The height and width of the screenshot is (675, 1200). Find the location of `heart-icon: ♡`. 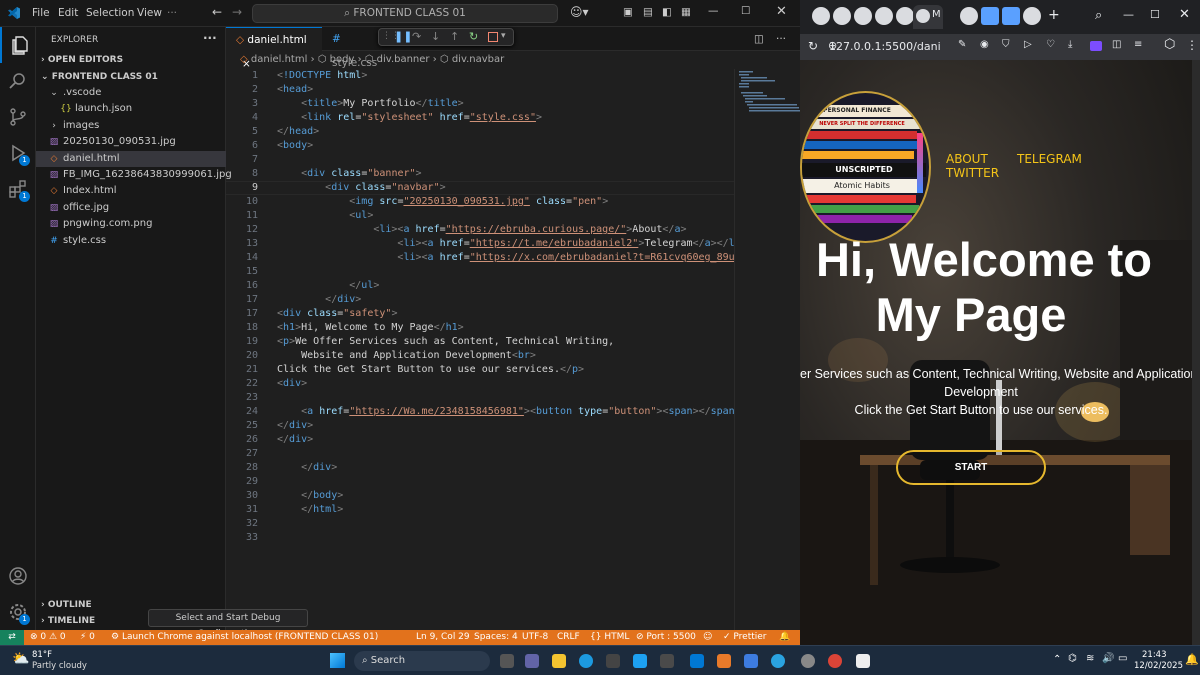

heart-icon: ♡ is located at coordinates (1050, 44).